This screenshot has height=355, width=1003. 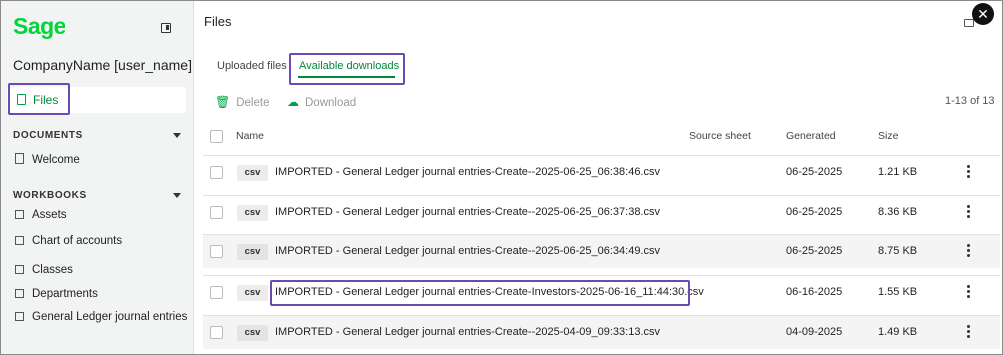 What do you see at coordinates (898, 292) in the screenshot?
I see `file-size: 1.55 KB` at bounding box center [898, 292].